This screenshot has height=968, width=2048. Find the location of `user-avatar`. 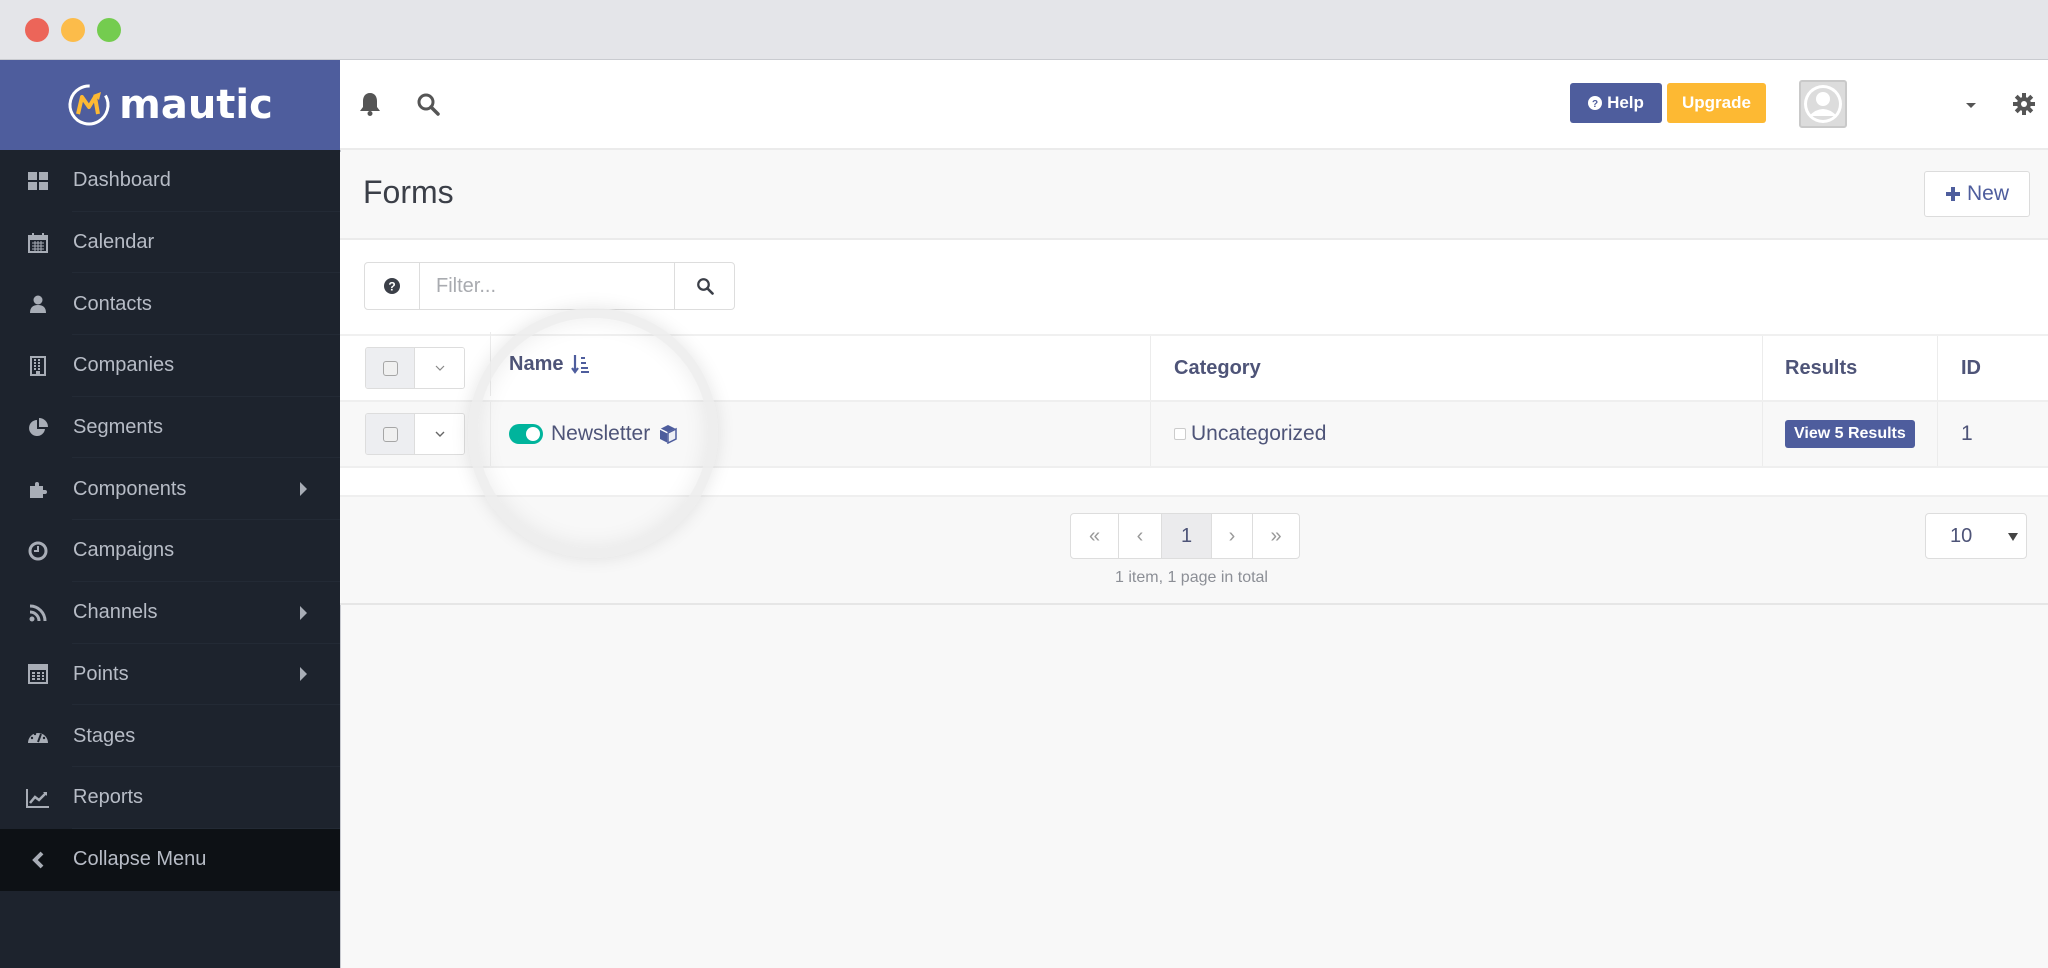

user-avatar is located at coordinates (1823, 104).